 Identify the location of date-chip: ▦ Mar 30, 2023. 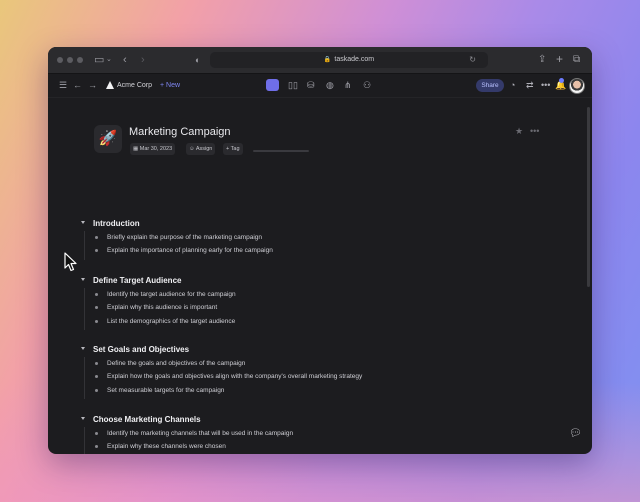
(153, 149).